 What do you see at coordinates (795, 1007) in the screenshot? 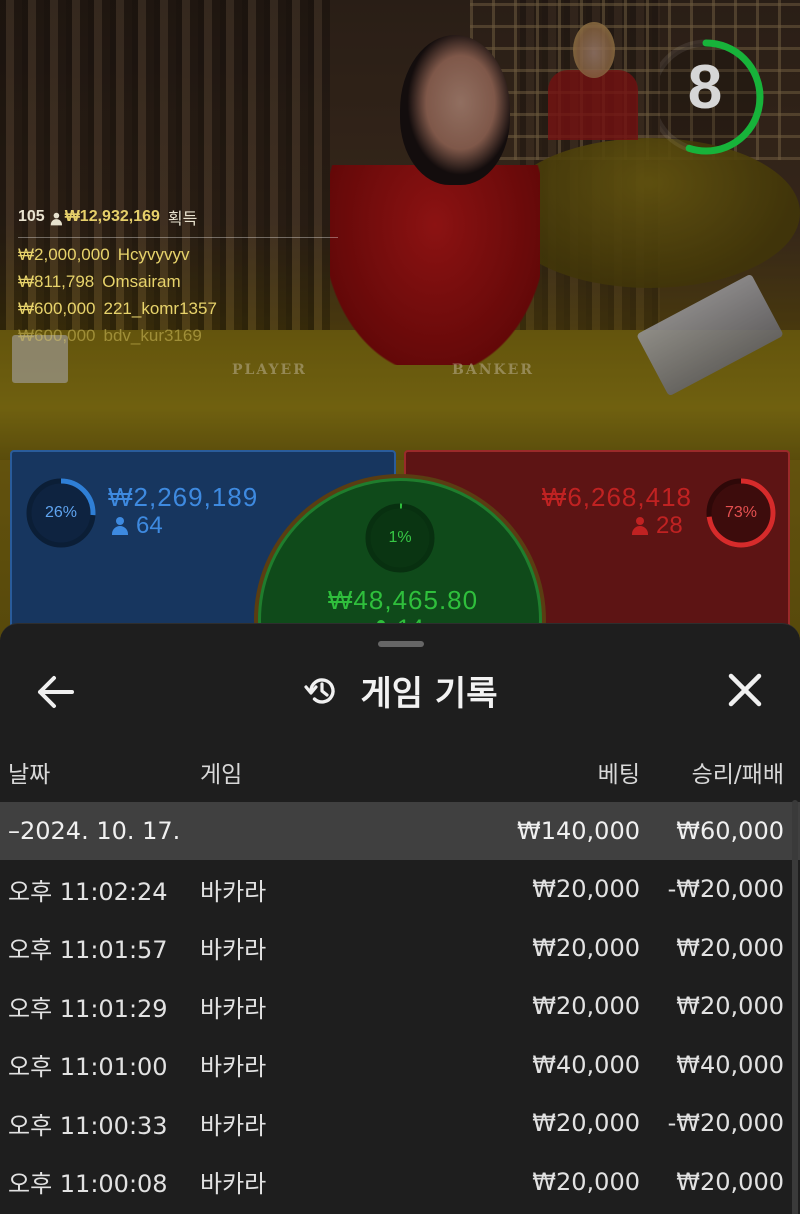
I see `scrollbar` at bounding box center [795, 1007].